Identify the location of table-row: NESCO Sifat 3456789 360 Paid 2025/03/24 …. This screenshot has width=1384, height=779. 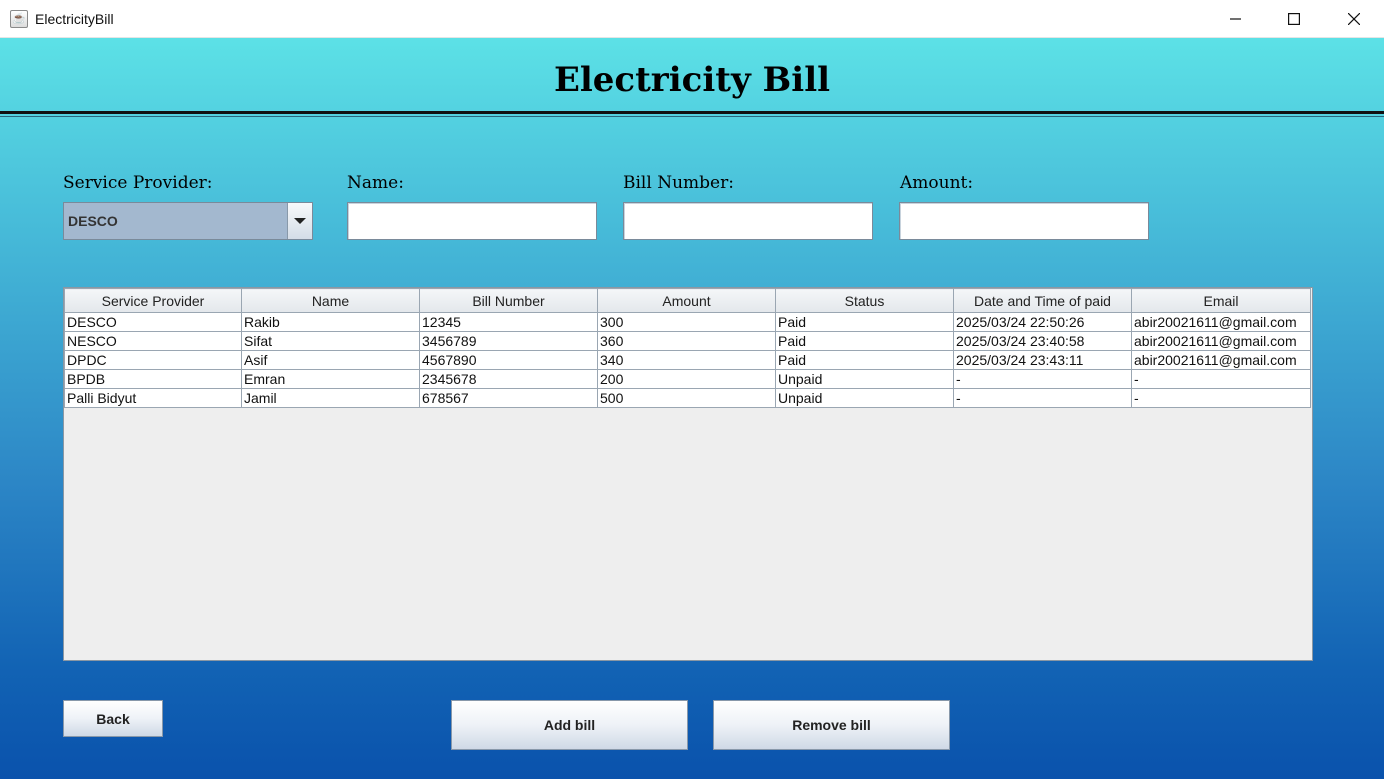
(687, 341).